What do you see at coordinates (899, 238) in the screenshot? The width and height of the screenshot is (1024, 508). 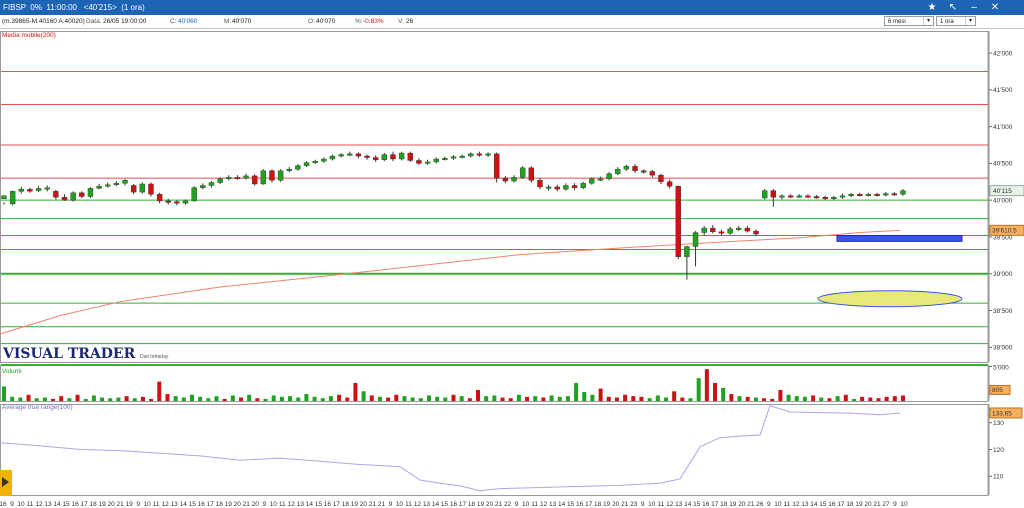 I see `blue-box-drawing` at bounding box center [899, 238].